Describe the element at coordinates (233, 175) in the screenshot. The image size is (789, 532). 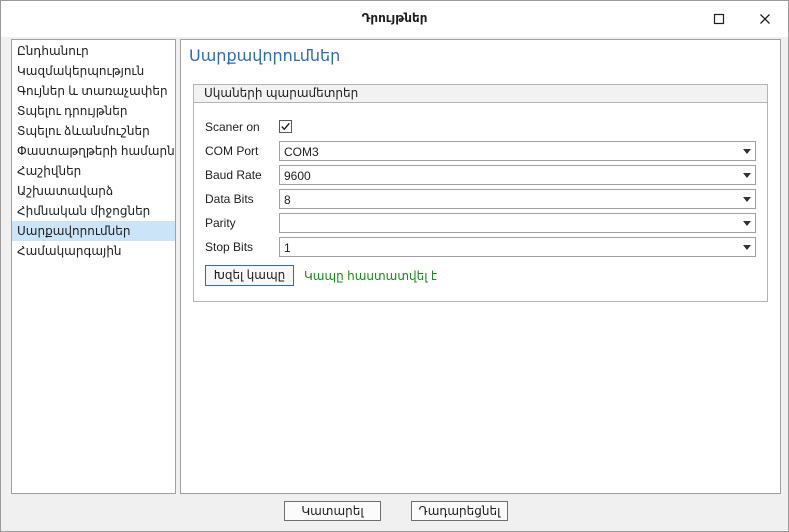
I see `baud-rate-label: Baud Rate` at that location.